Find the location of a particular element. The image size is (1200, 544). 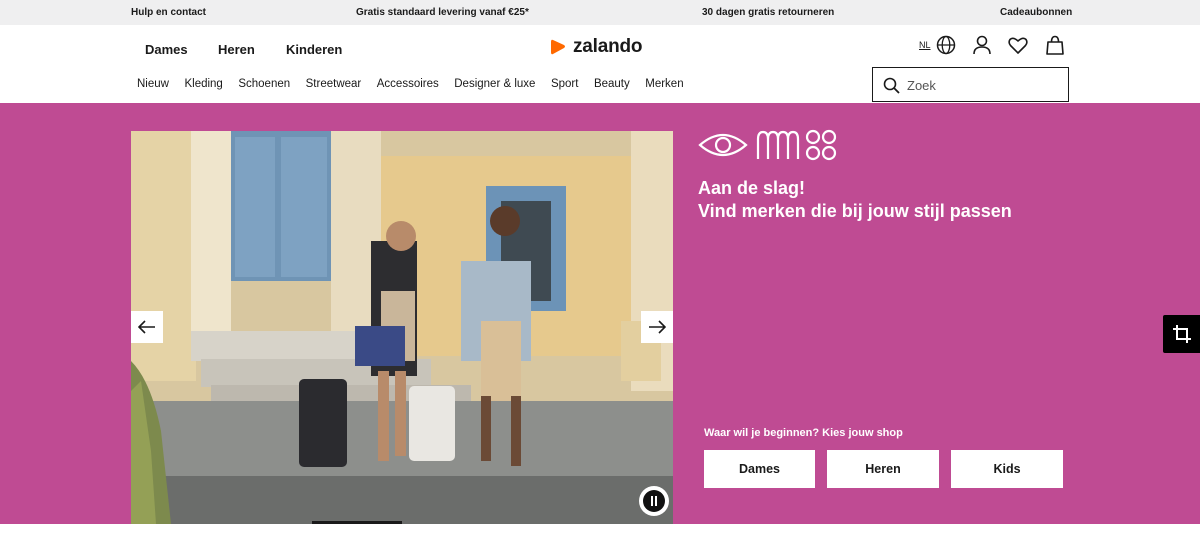

shop-kids-button: Kids is located at coordinates (1007, 469).